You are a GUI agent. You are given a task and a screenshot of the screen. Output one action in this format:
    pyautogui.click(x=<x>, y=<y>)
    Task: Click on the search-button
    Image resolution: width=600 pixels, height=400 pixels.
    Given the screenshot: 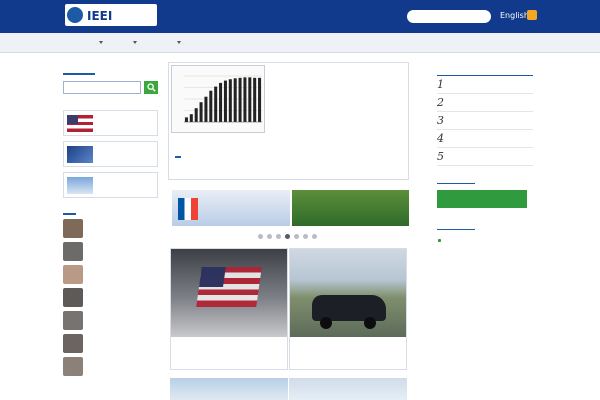 What is the action you would take?
    pyautogui.click(x=151, y=87)
    